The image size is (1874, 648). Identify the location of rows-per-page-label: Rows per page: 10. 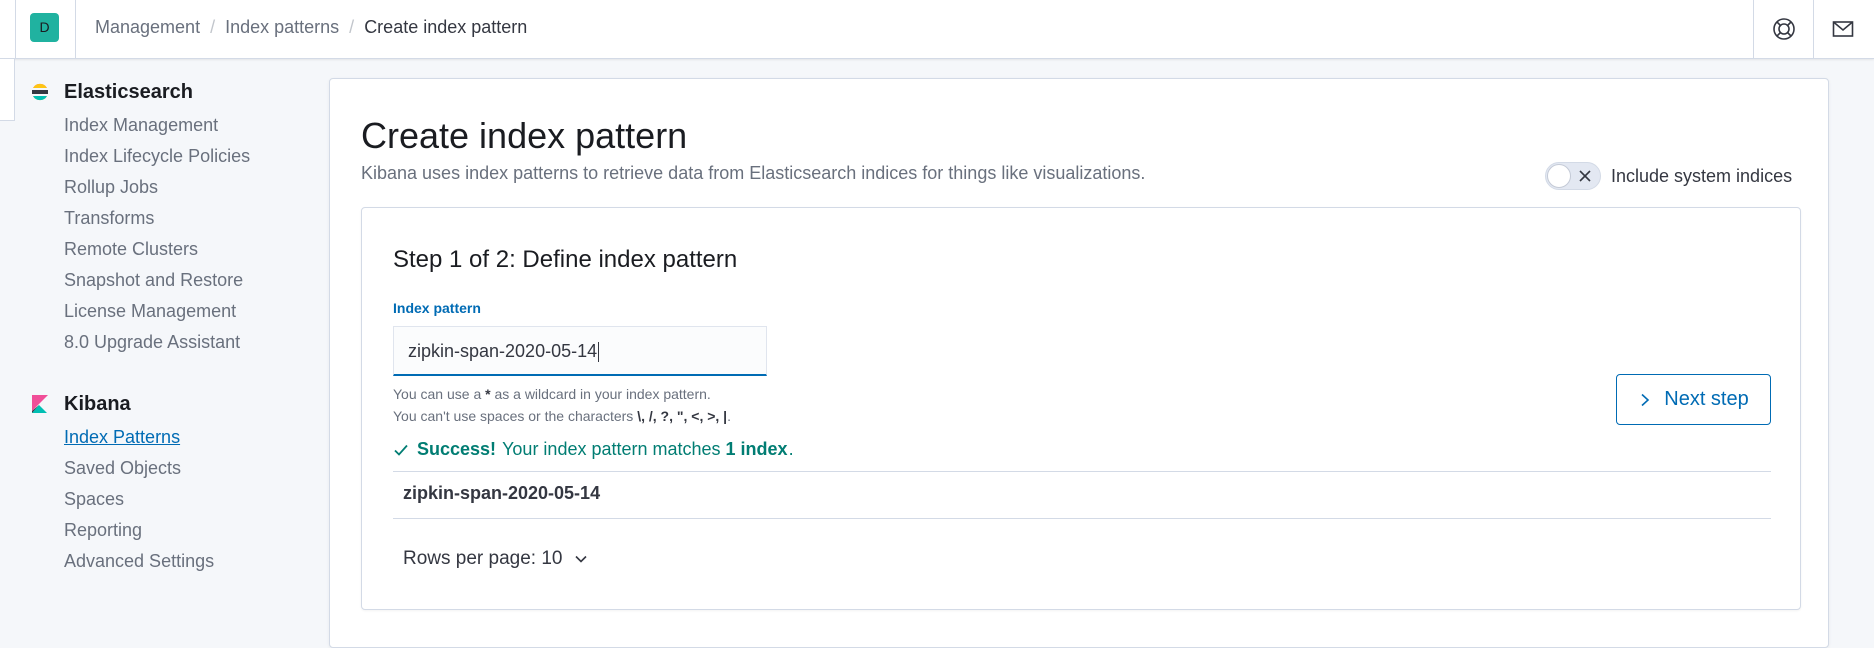
(483, 558).